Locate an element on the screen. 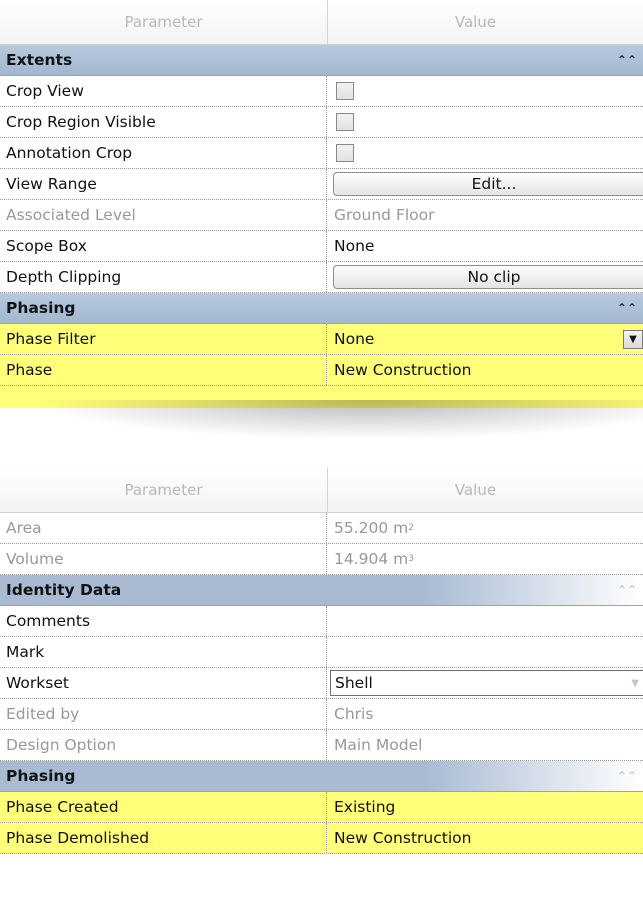  category-extents: Extents ⌃⌃ is located at coordinates (321, 60).